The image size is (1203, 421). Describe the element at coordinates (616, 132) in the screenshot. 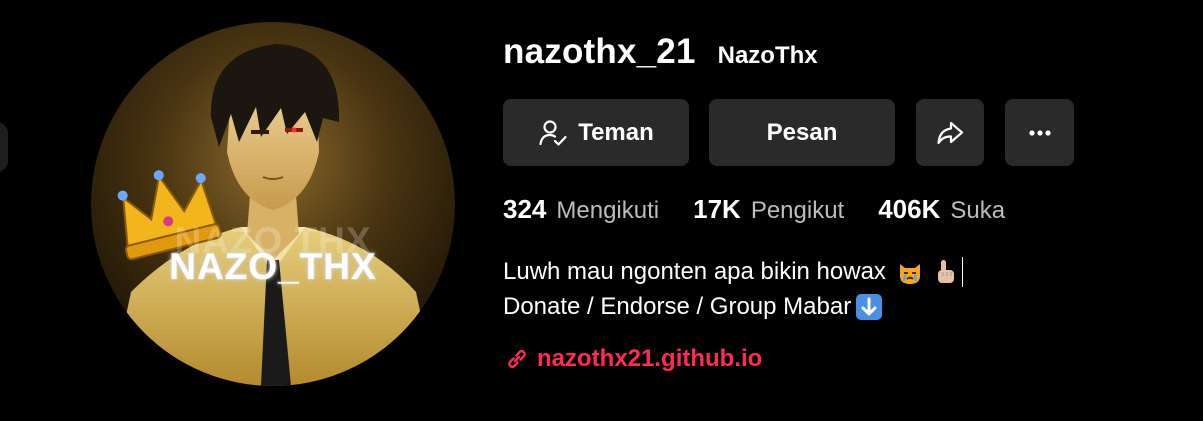

I see `friend-button-label: Teman` at that location.